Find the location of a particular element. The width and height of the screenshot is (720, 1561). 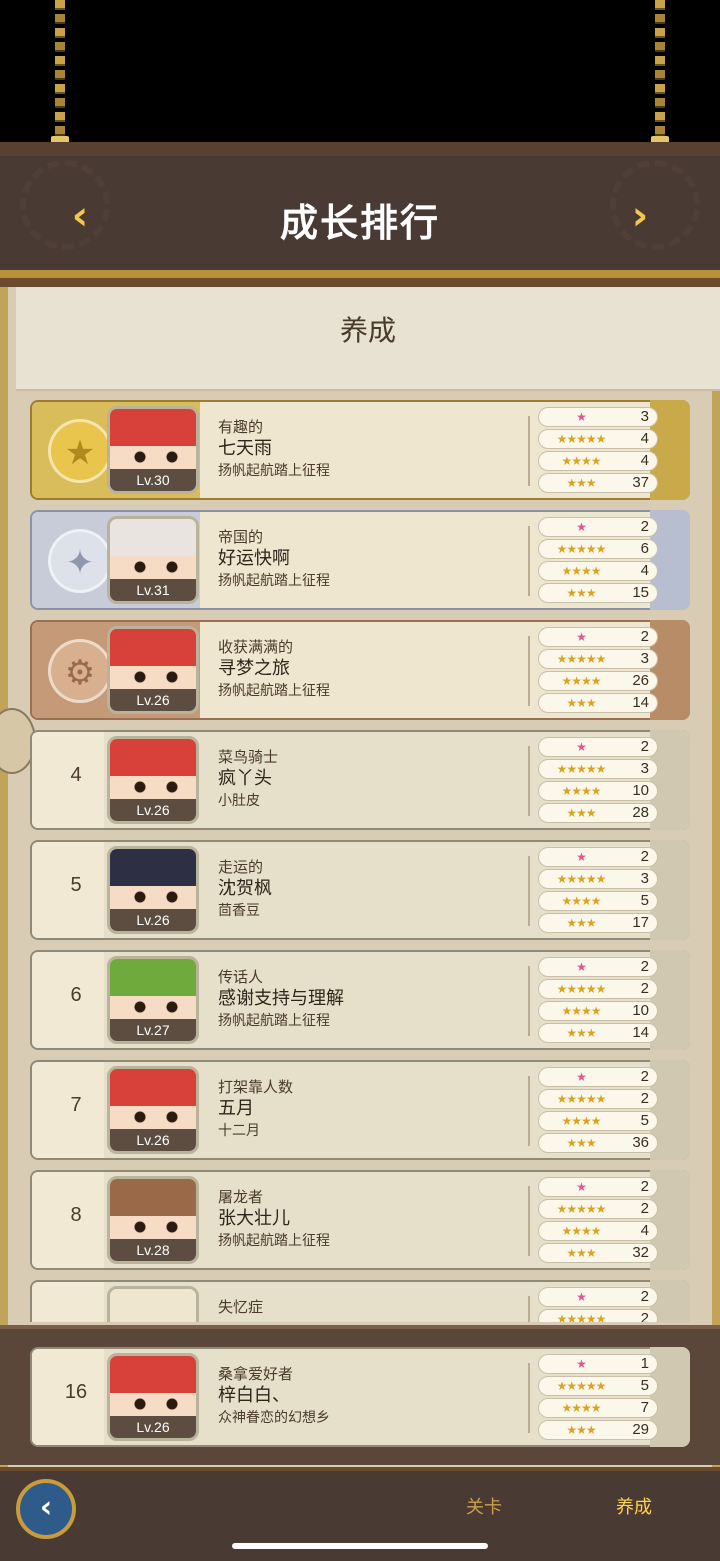

ranking-row: 7 Lv.26 打架靠人数 五月 十二月 ★ 2 ★★★★★ 2 ★★★★ 5 ★★★ 36 is located at coordinates (360, 1110).